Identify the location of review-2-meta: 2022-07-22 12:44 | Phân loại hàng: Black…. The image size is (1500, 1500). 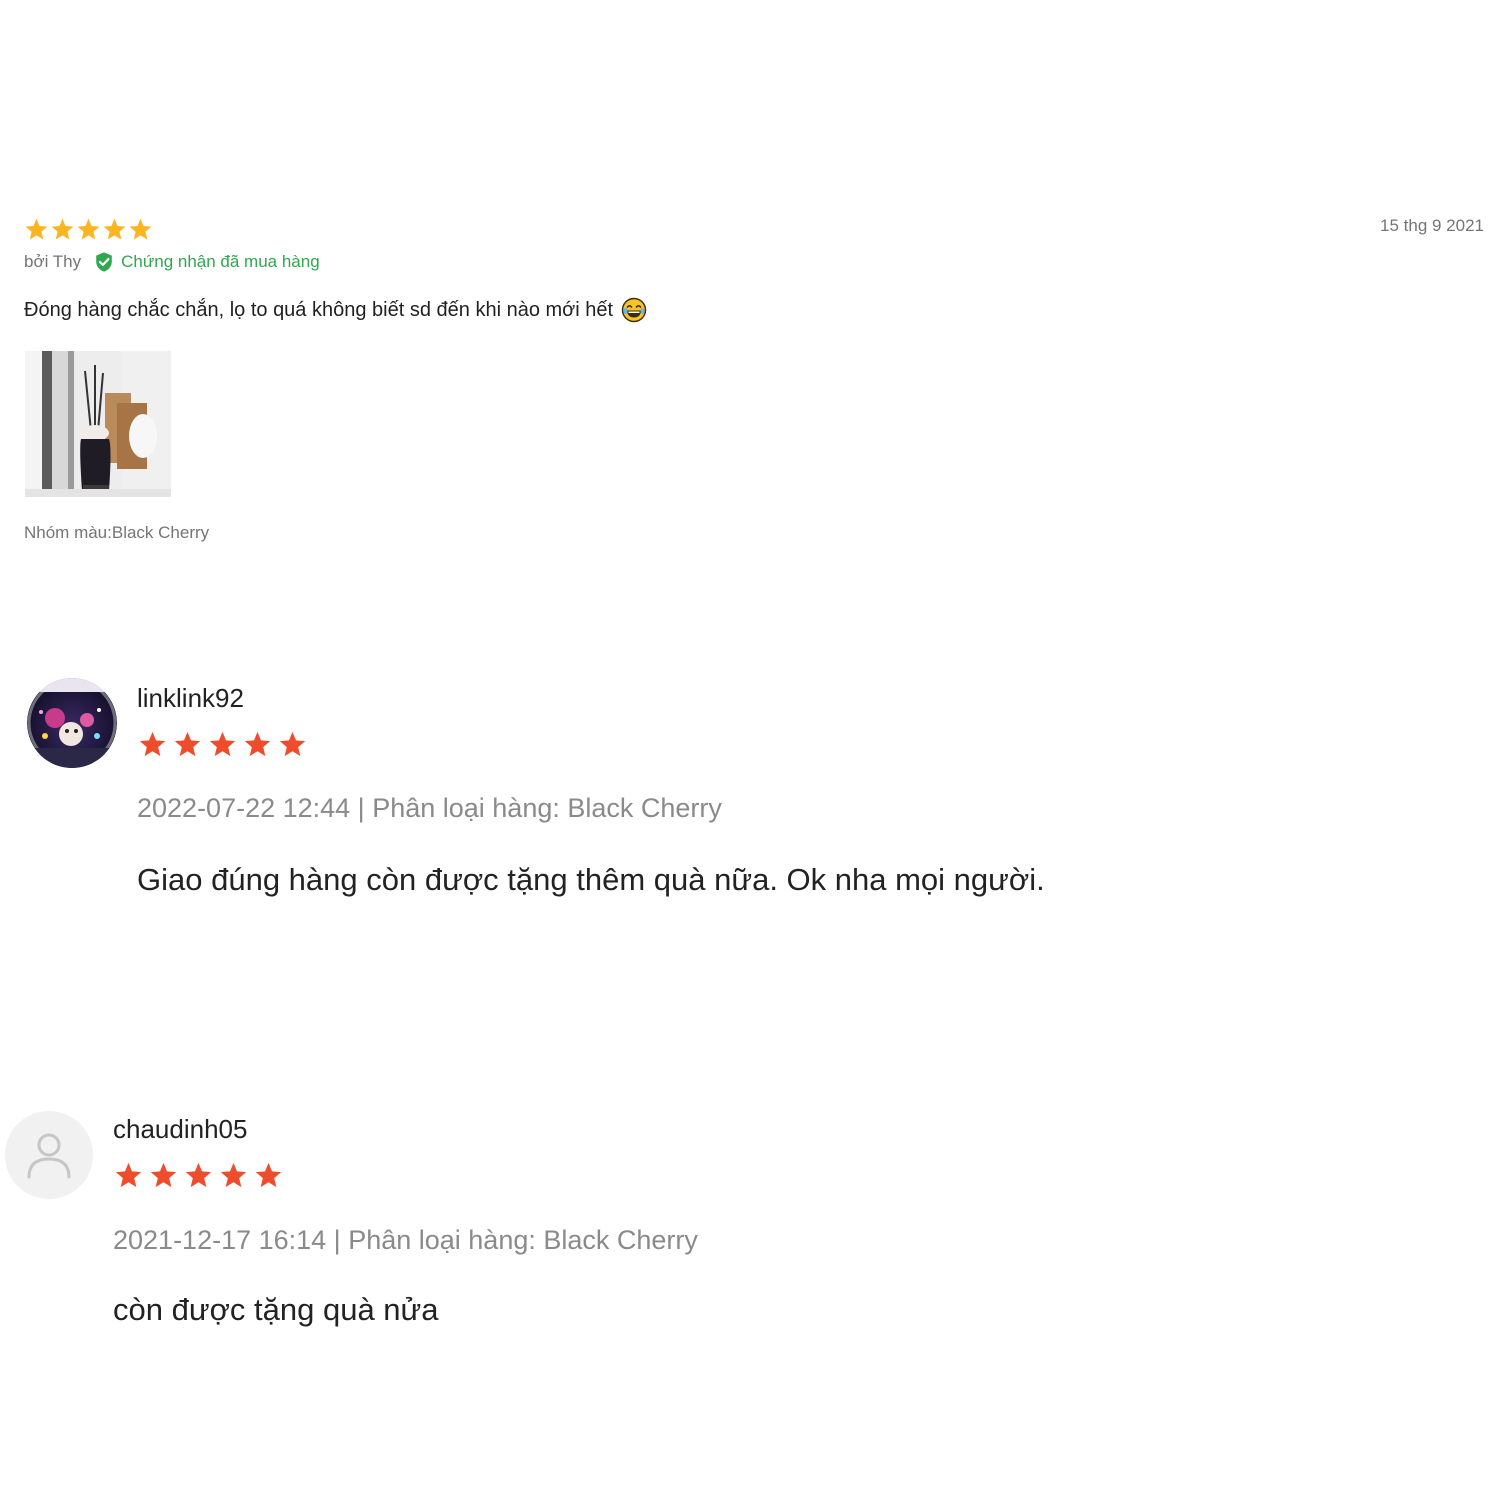
(429, 808).